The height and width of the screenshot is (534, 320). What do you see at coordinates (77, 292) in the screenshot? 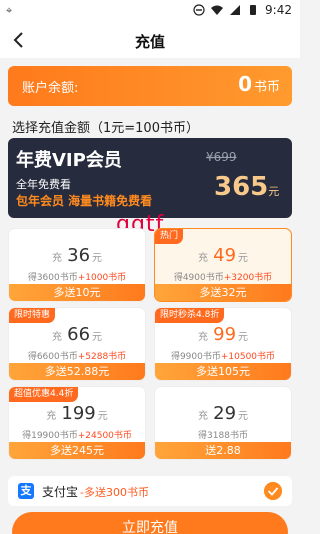
I see `package-bonus-bar: 多送10元` at bounding box center [77, 292].